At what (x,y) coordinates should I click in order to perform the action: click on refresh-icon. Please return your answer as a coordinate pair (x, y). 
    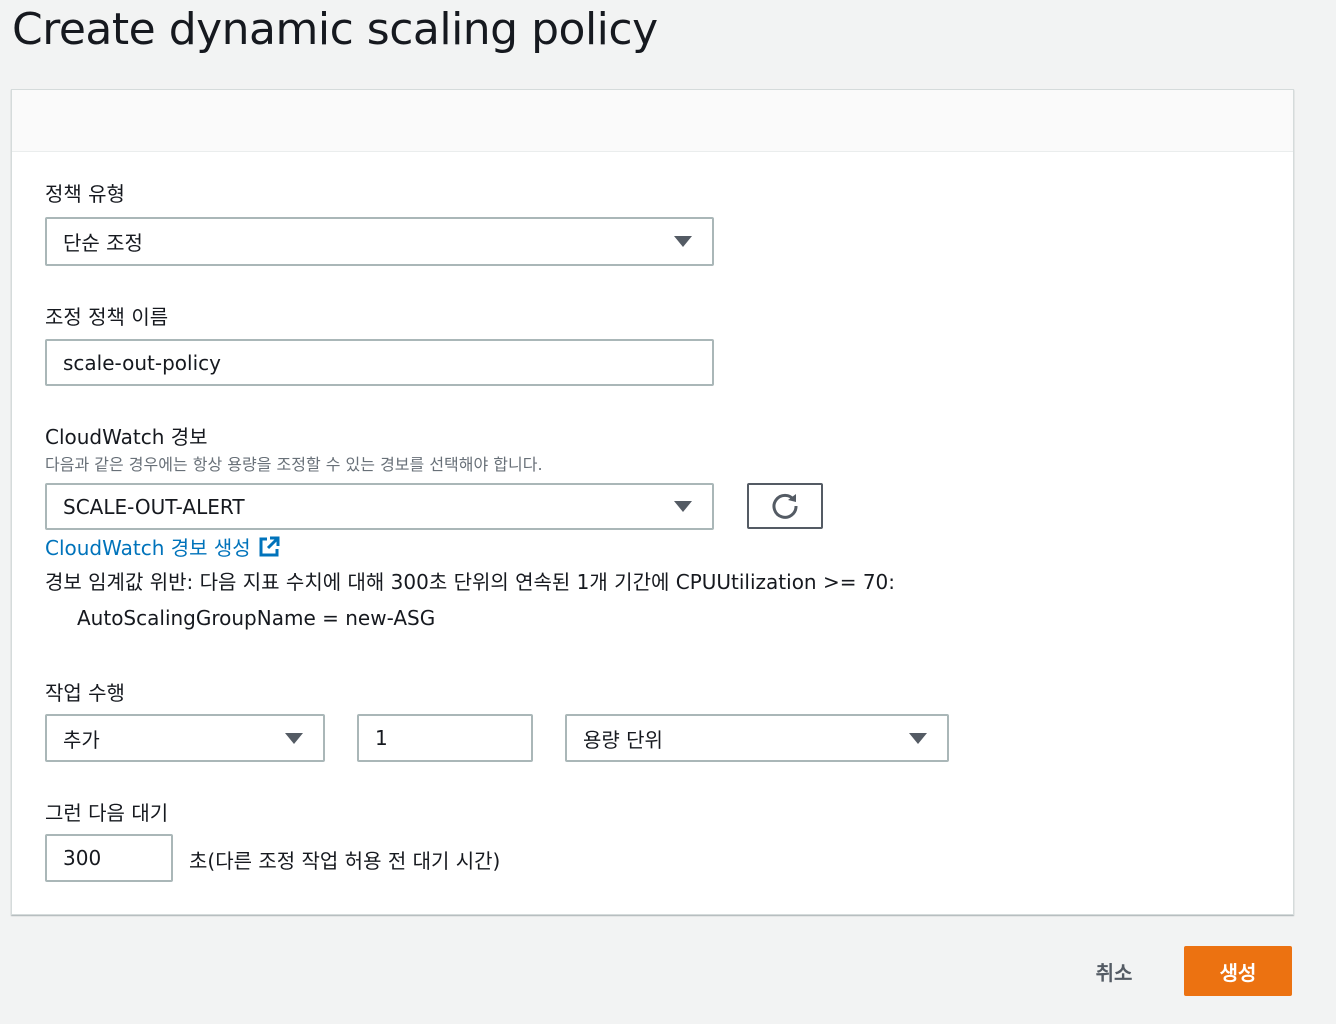
    Looking at the image, I should click on (785, 506).